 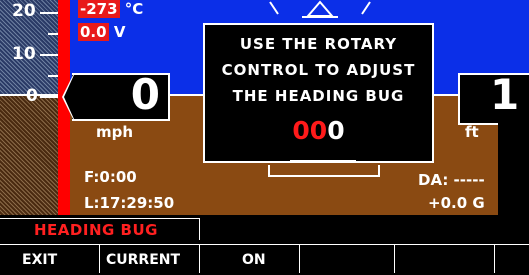 I want to click on flight-path-left-tick, so click(x=269, y=171).